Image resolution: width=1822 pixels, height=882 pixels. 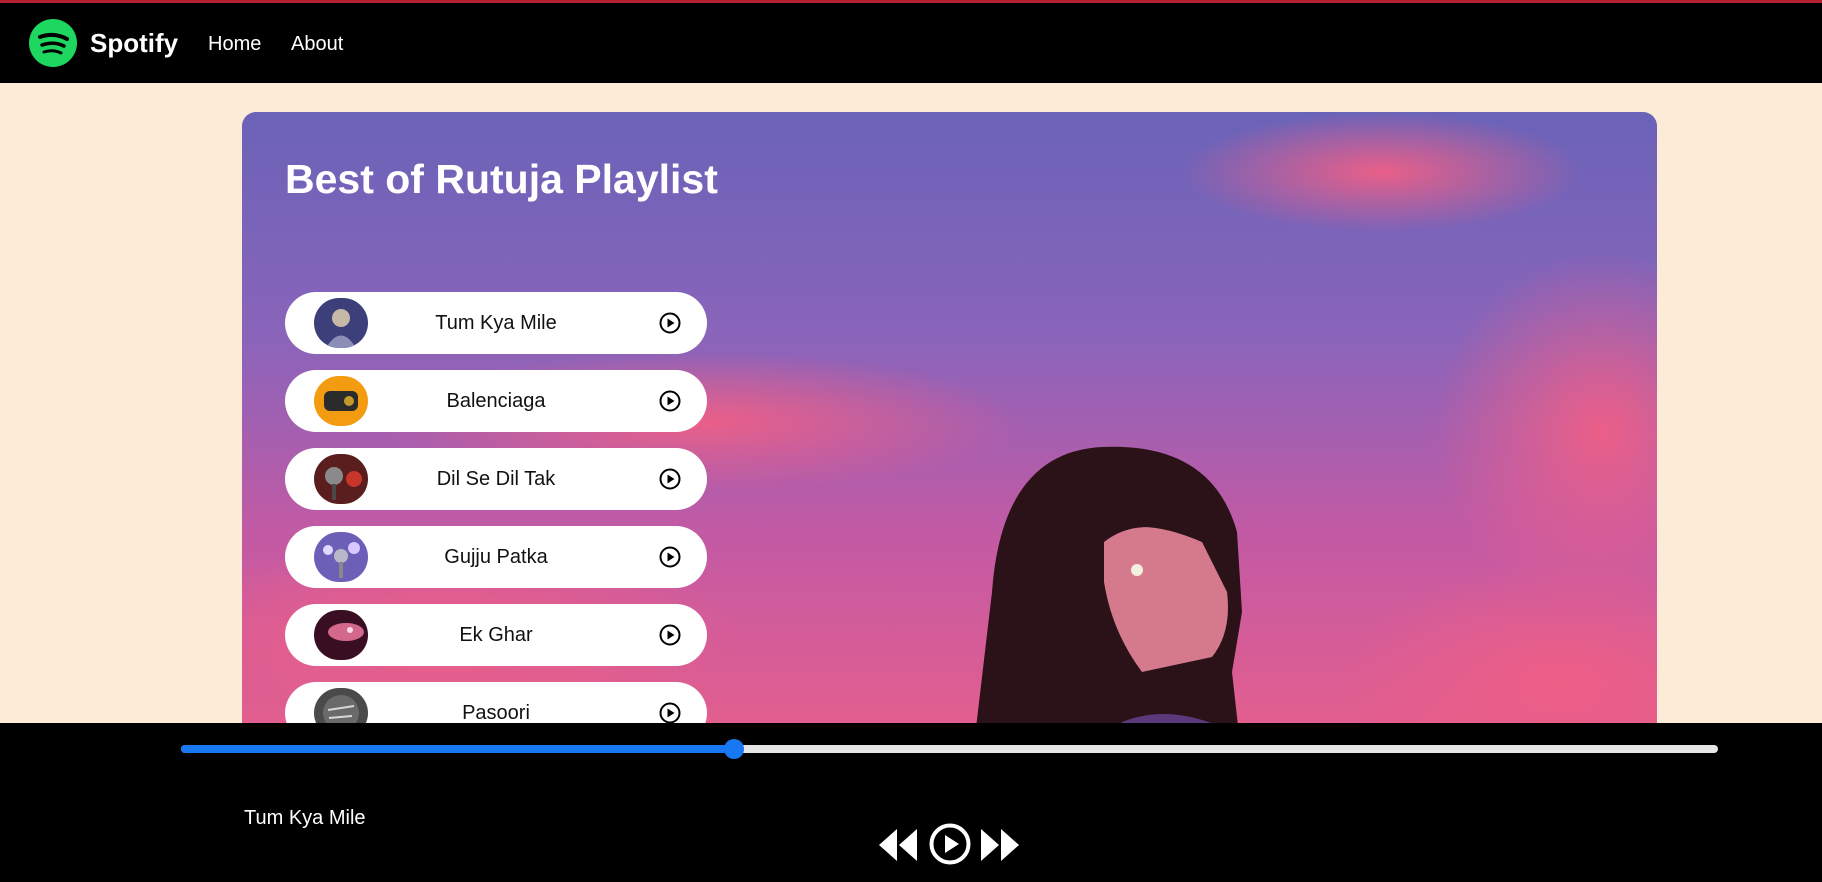 I want to click on song-item: Gujju Patka, so click(x=496, y=557).